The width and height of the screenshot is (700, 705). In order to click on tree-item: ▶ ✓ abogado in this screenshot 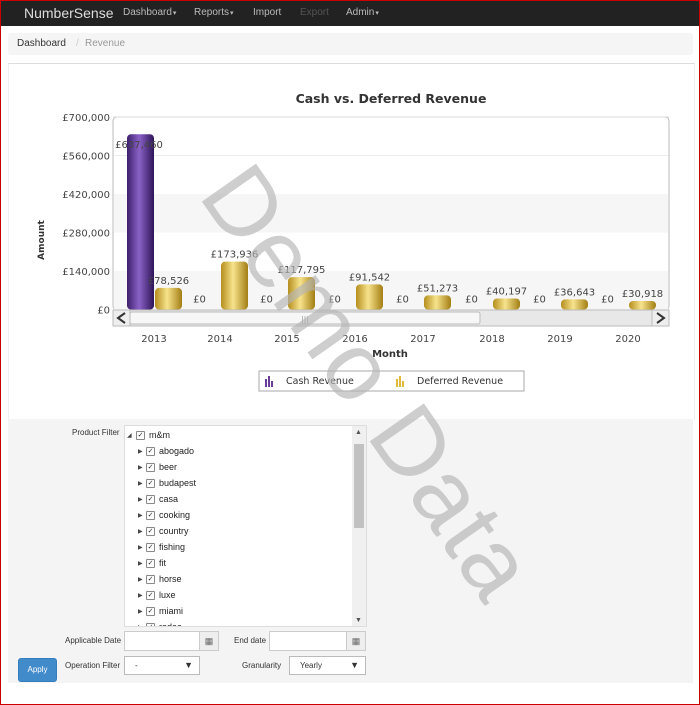, I will do `click(237, 453)`.